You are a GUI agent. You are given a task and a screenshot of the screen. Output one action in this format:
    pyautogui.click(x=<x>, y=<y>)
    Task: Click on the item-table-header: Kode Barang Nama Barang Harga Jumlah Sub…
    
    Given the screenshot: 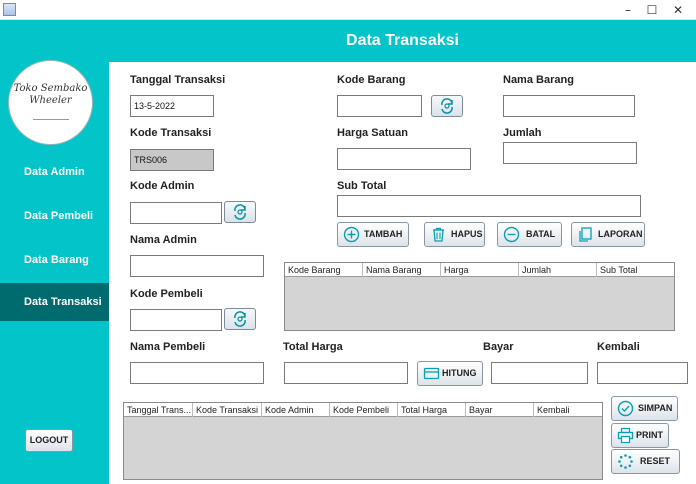 What is the action you would take?
    pyautogui.click(x=479, y=270)
    